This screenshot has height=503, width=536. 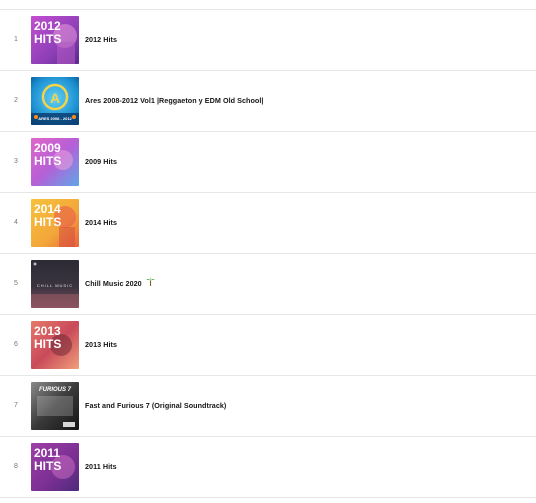 I want to click on rank-number: 7, so click(x=16, y=405).